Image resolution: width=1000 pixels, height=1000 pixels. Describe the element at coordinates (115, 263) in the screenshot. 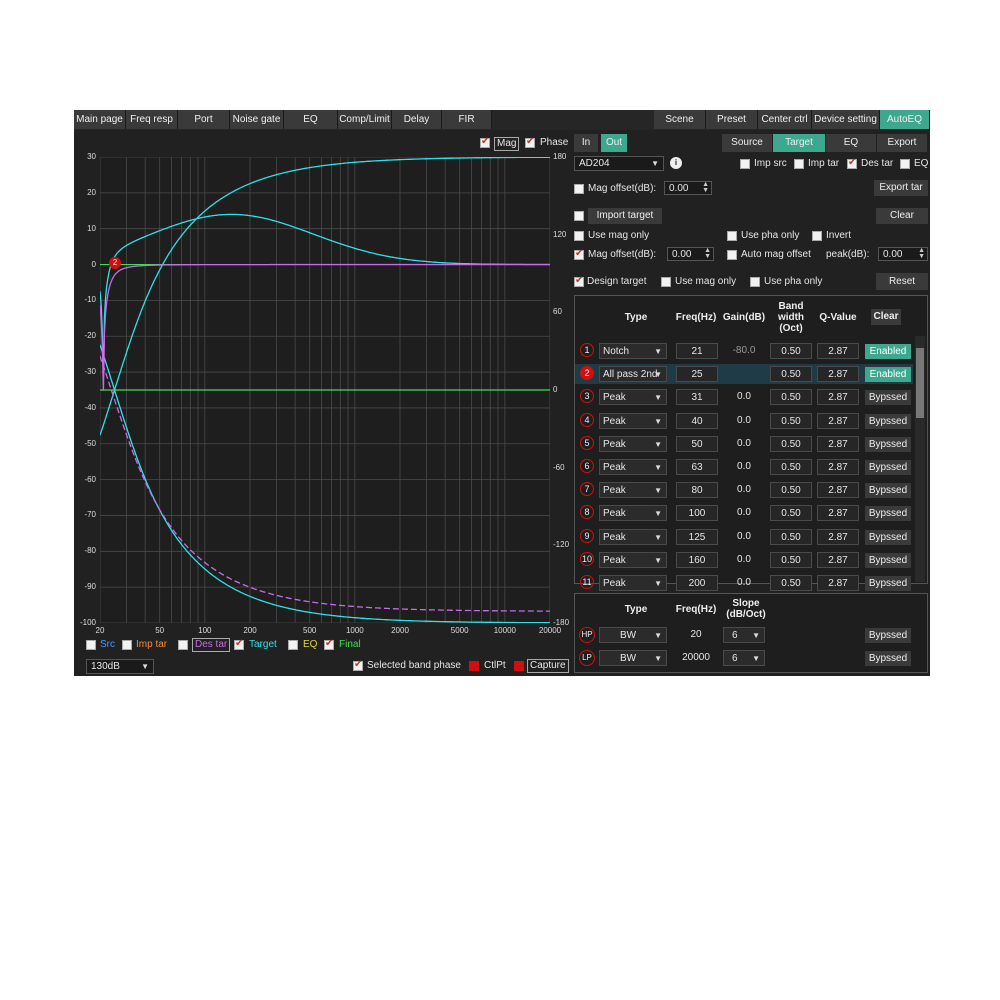

I see `band-2-marker: 2` at that location.